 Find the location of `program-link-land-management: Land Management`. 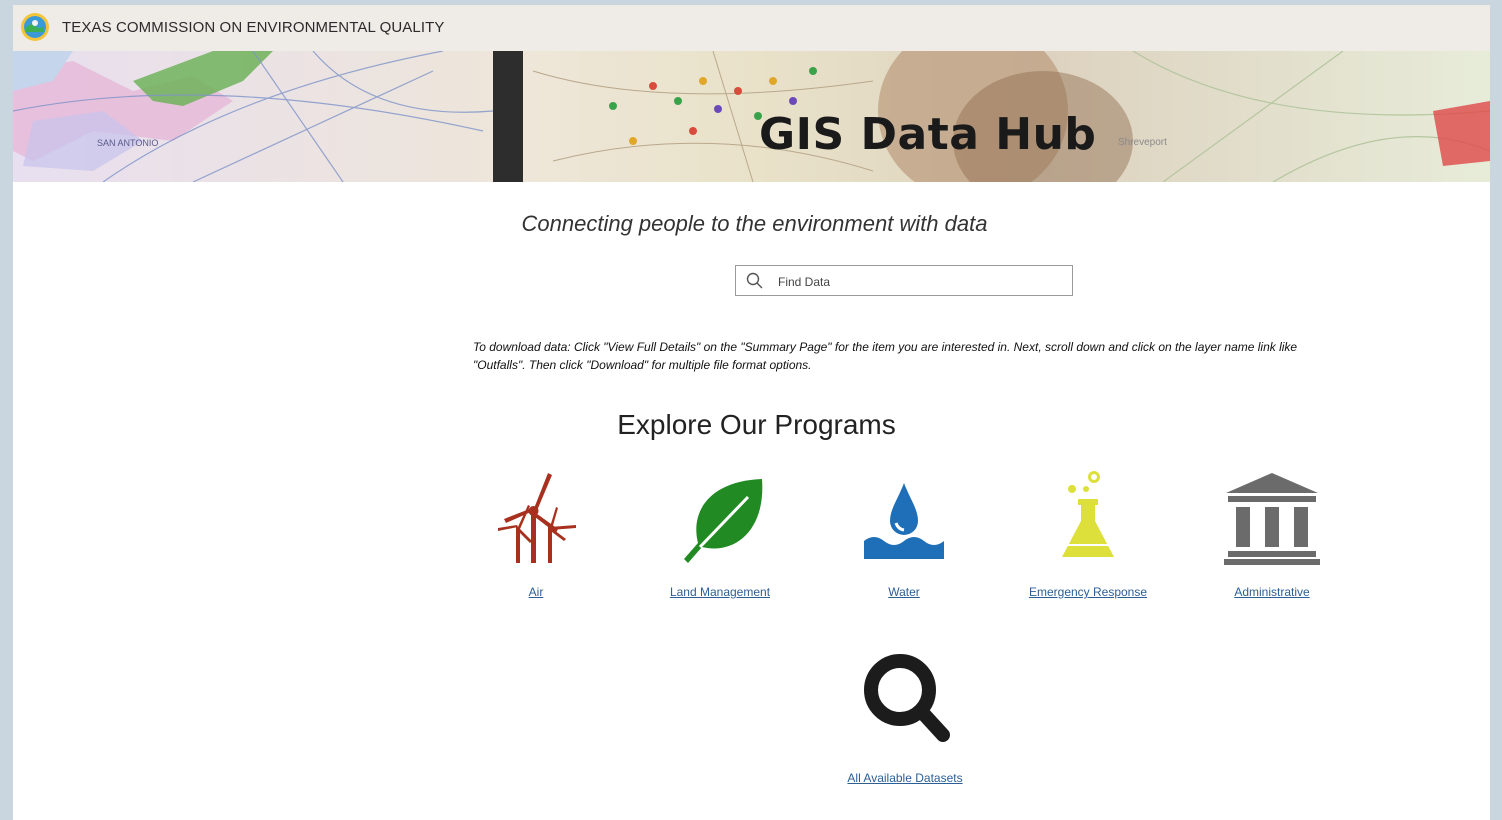

program-link-land-management: Land Management is located at coordinates (720, 592).